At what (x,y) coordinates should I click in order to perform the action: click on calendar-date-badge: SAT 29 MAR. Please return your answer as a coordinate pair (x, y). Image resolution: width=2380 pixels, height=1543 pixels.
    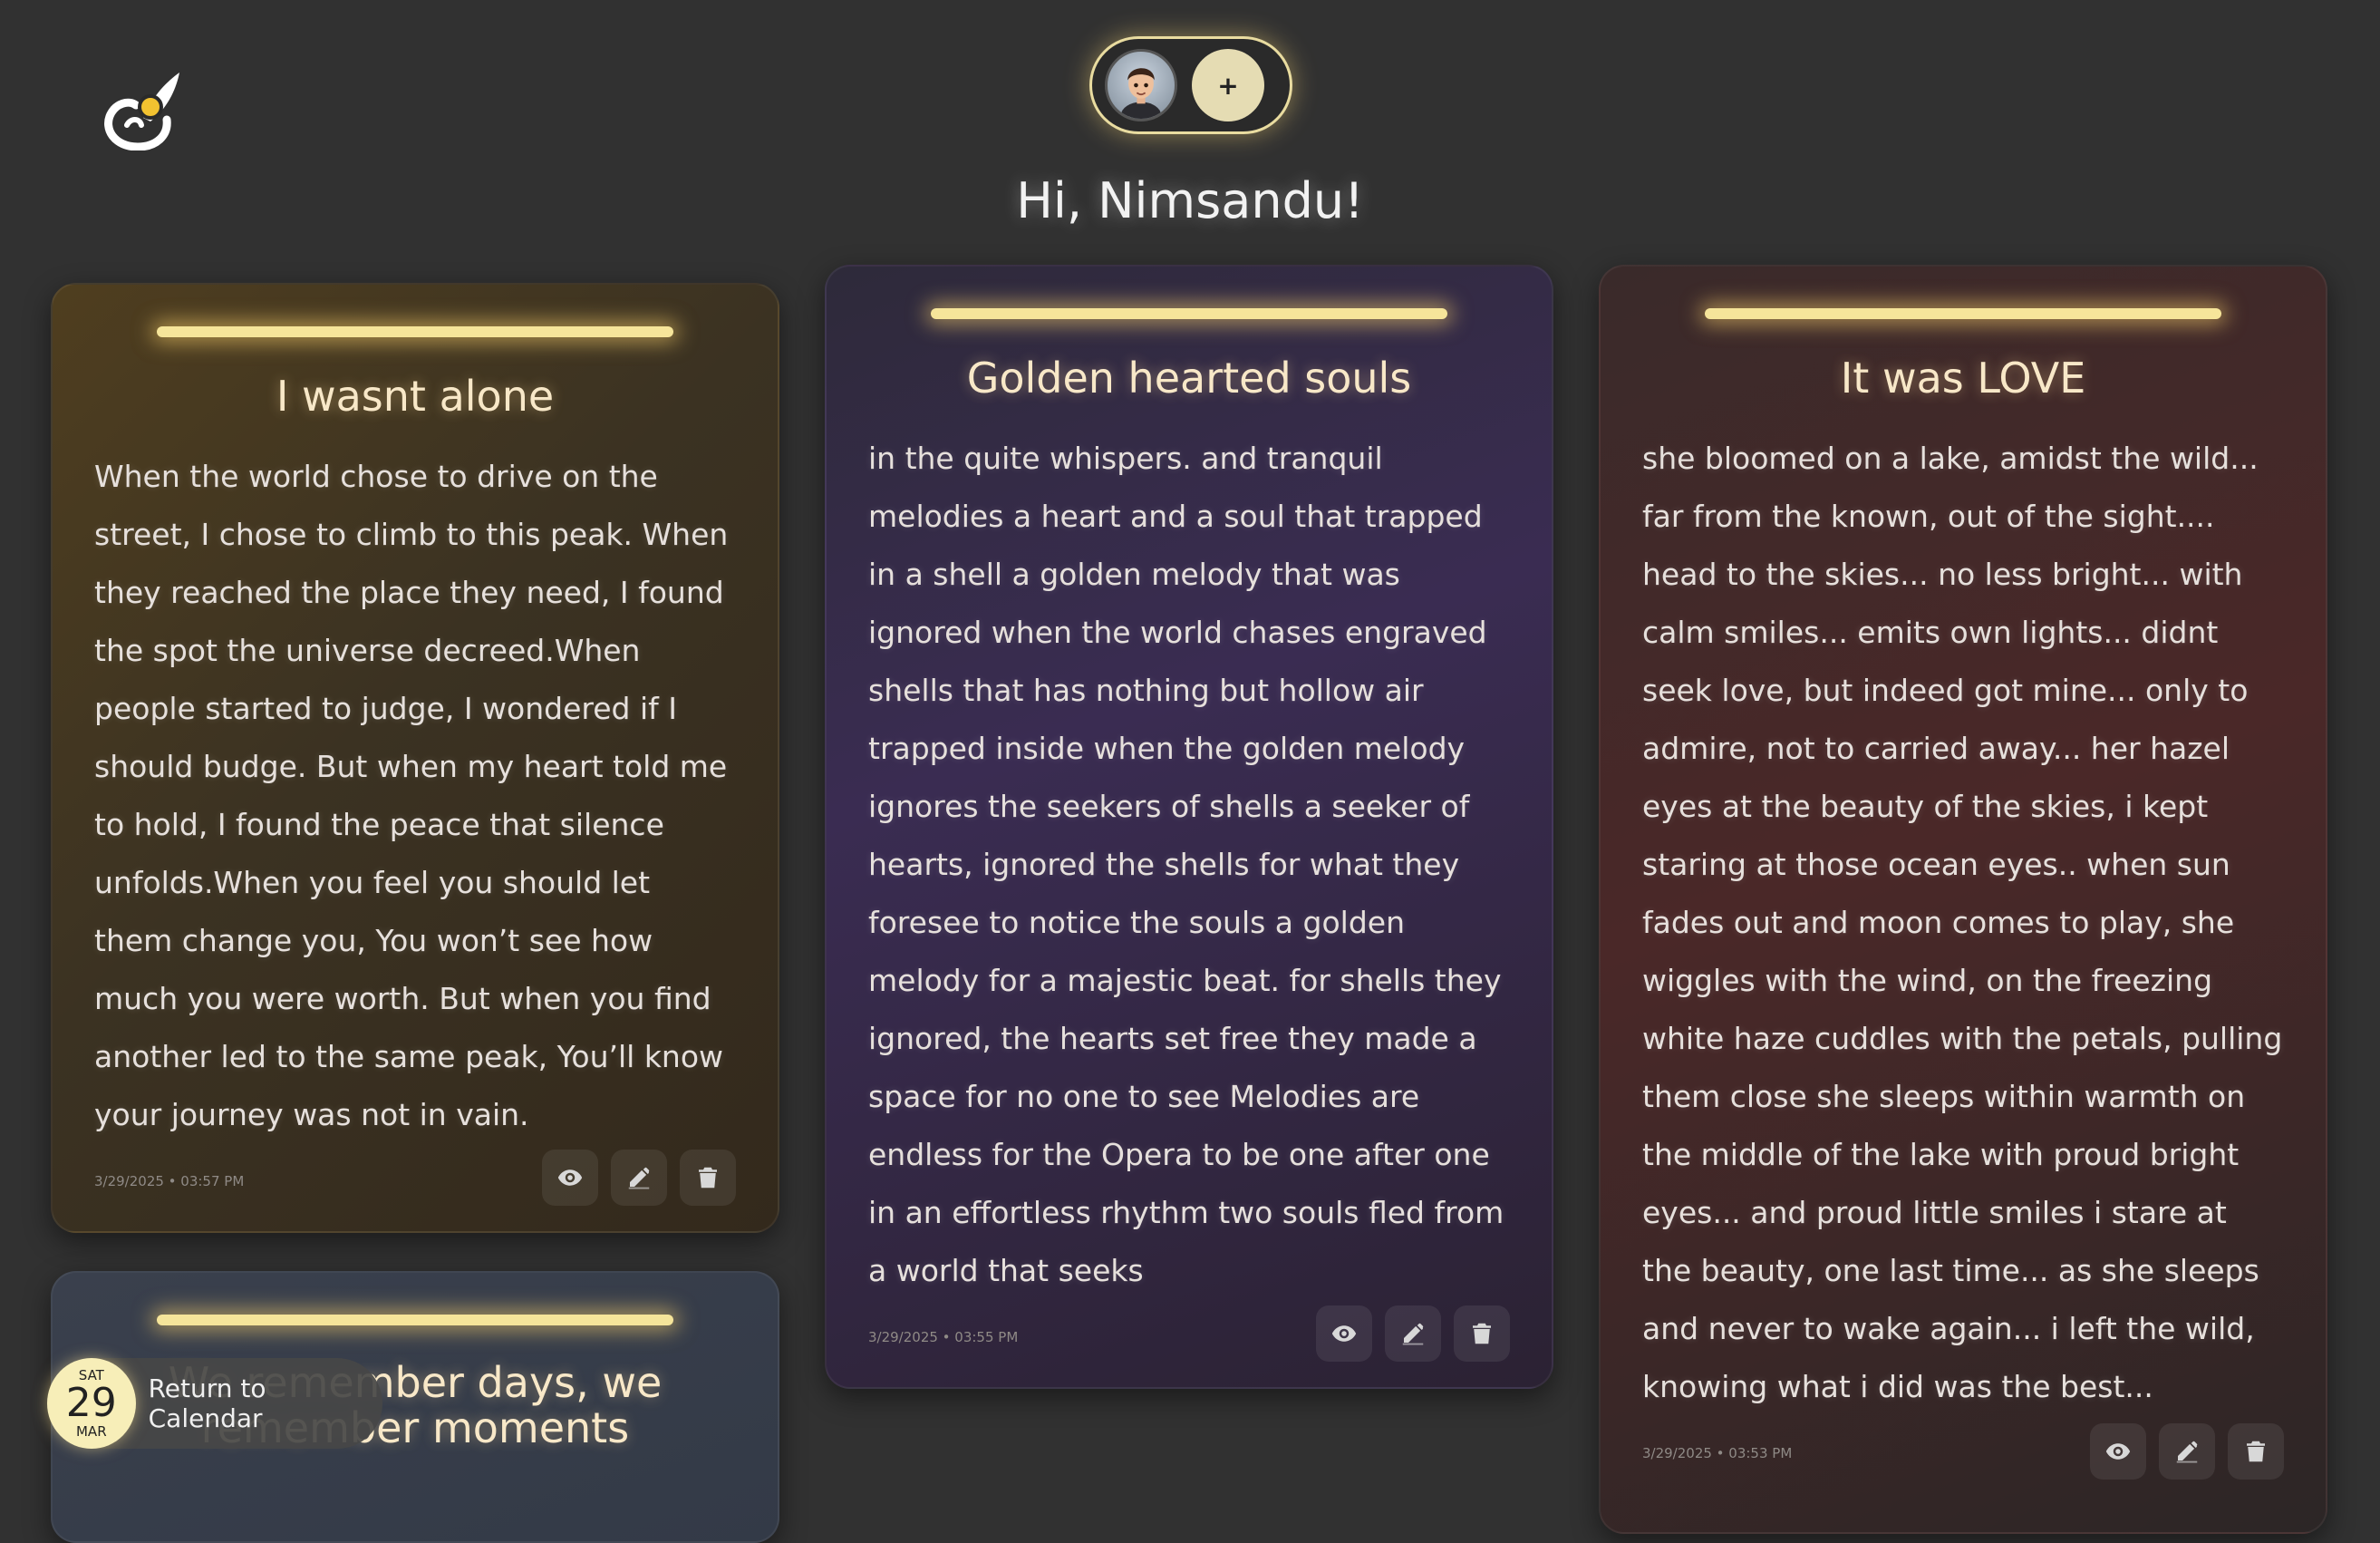
    Looking at the image, I should click on (92, 1403).